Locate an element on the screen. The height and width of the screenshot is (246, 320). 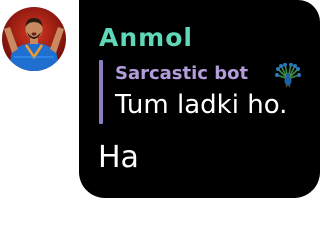
avatar-photo is located at coordinates (34, 39).